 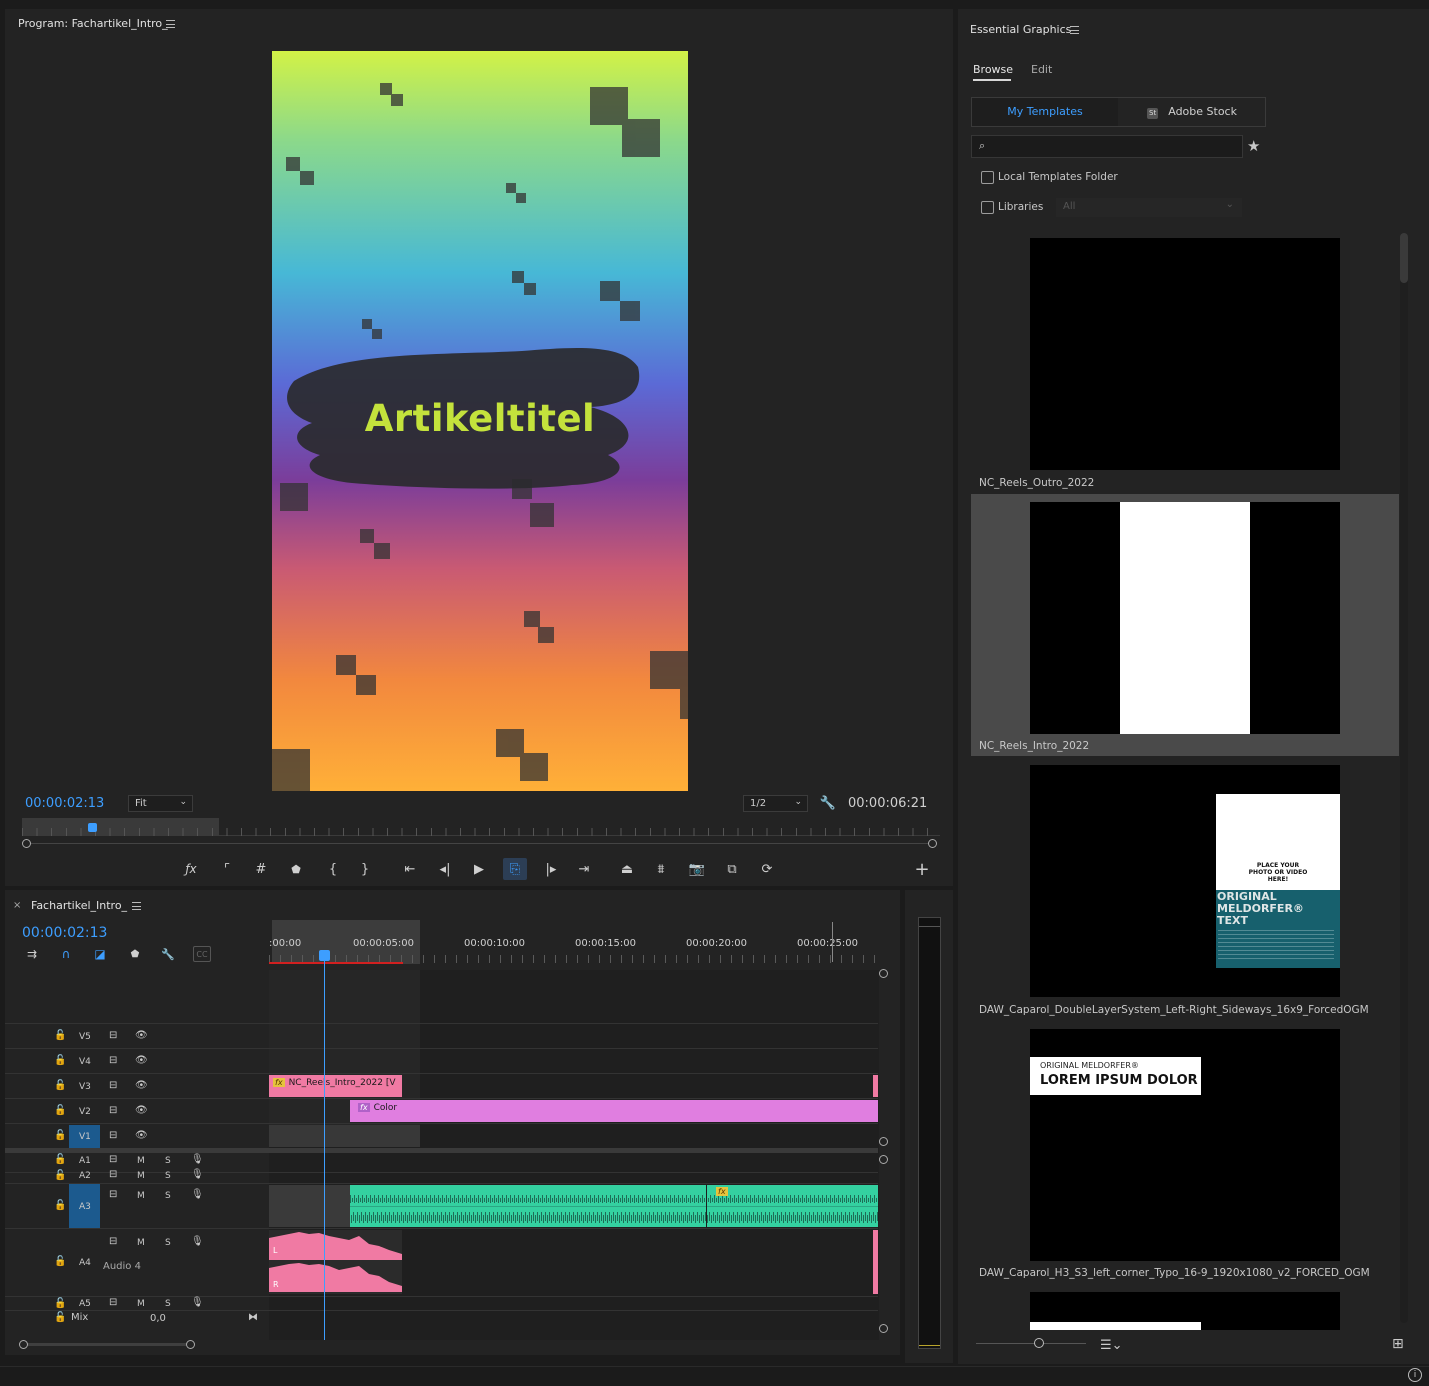 I want to click on extract-icon: ⩩, so click(x=661, y=869).